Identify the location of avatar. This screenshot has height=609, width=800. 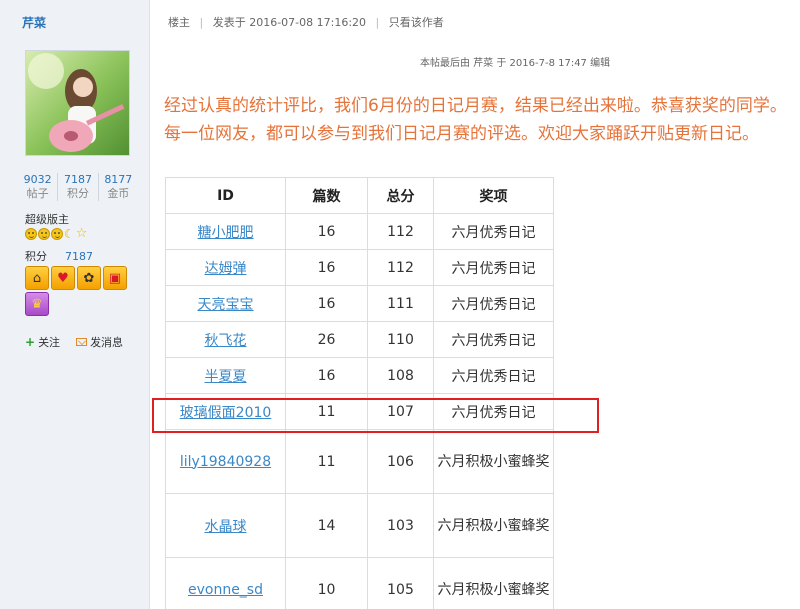
(77, 103).